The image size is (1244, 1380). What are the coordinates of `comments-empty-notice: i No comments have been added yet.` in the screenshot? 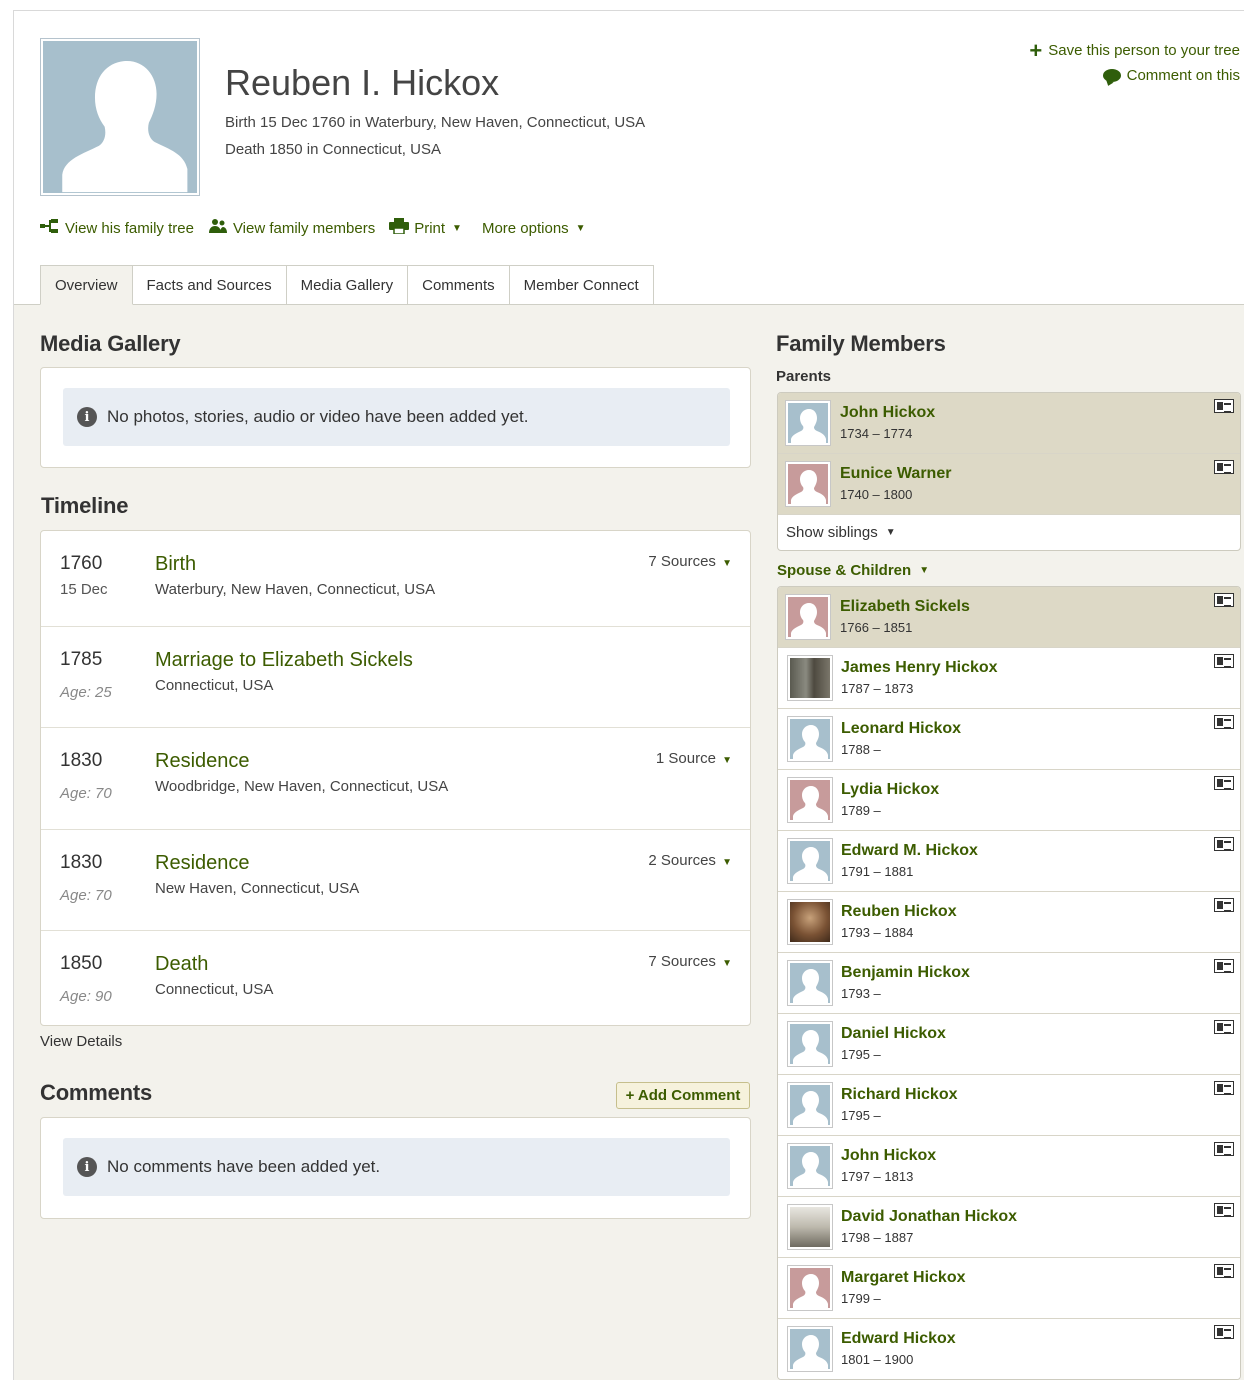 It's located at (396, 1167).